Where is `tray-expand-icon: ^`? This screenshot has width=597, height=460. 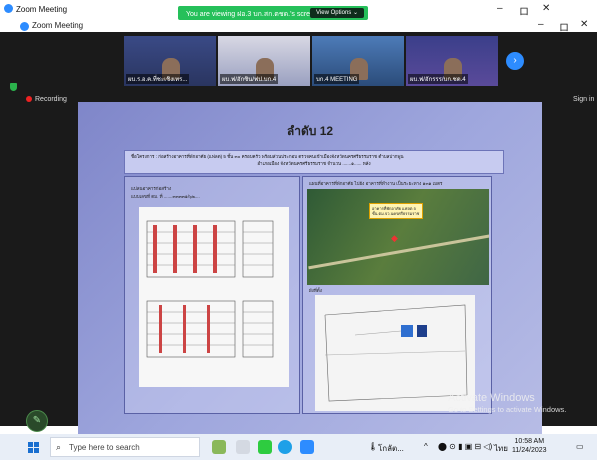 tray-expand-icon: ^ is located at coordinates (426, 446).